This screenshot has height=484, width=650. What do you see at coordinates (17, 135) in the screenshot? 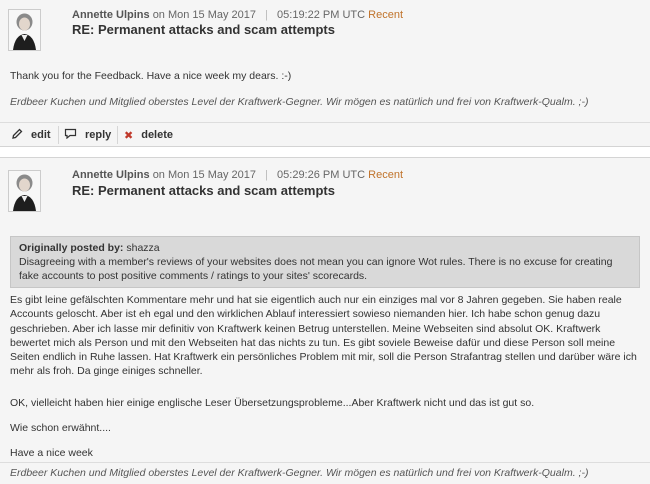
I see `pencil-icon` at bounding box center [17, 135].